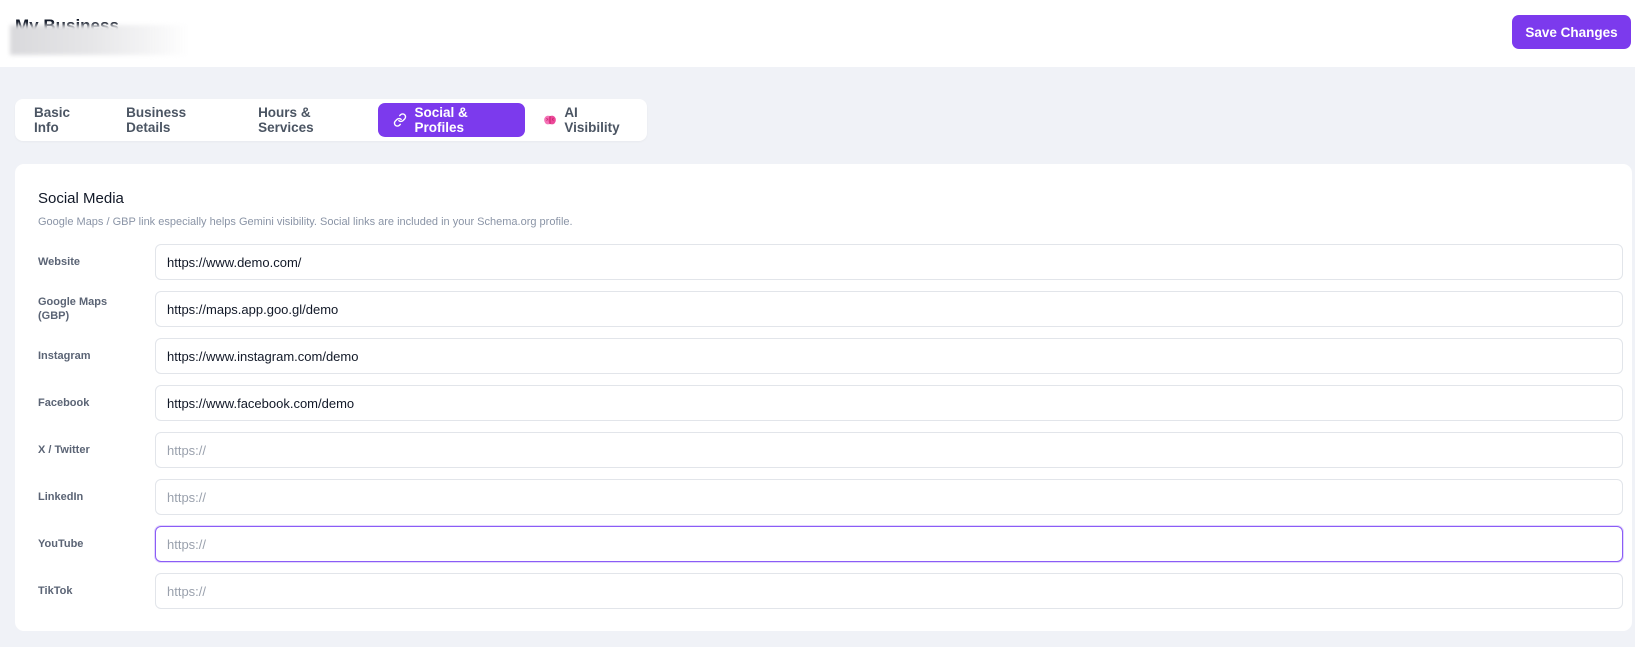 The height and width of the screenshot is (647, 1635). What do you see at coordinates (55, 591) in the screenshot?
I see `tiktok-label: TikTok` at bounding box center [55, 591].